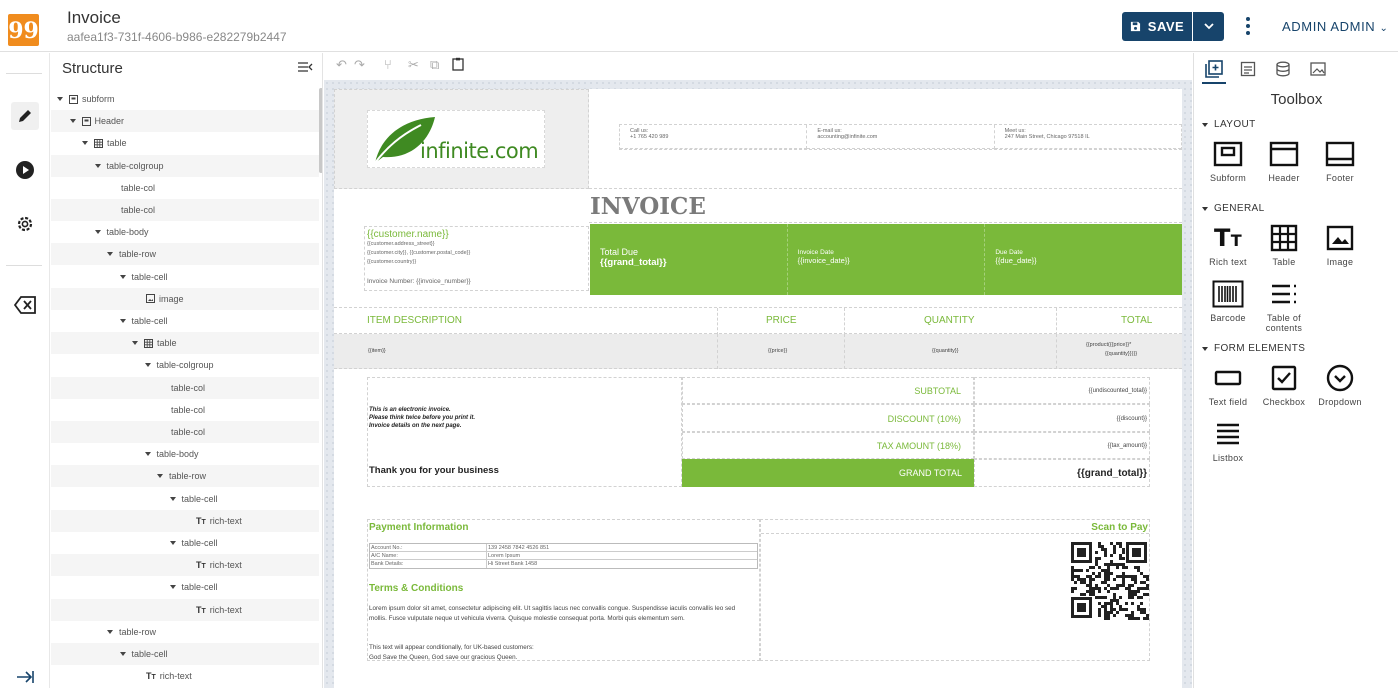 This screenshot has height=689, width=1398. Describe the element at coordinates (25, 224) in the screenshot. I see `settings-icon` at that location.